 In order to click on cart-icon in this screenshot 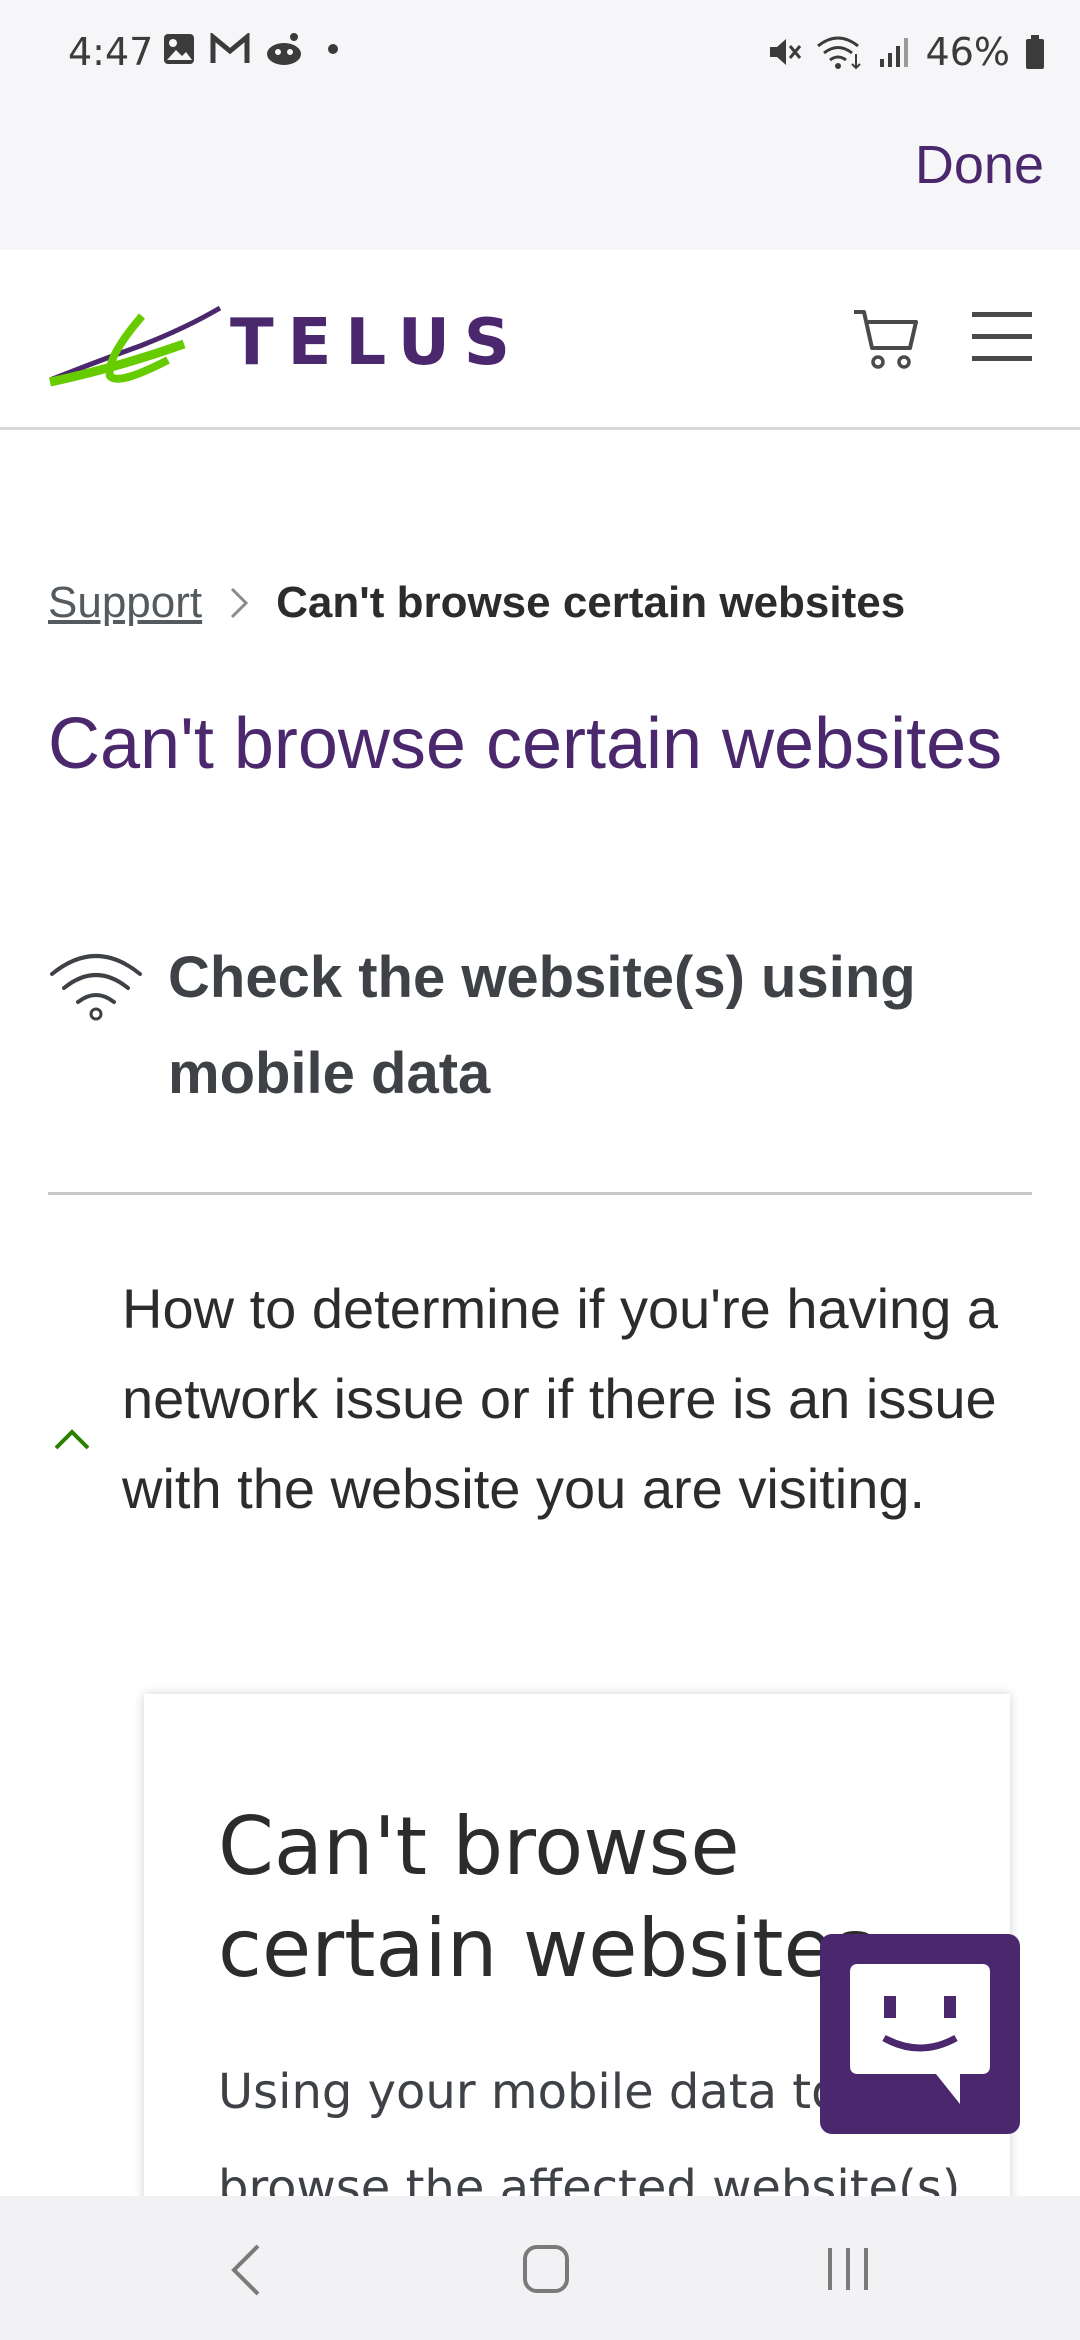, I will do `click(886, 339)`.